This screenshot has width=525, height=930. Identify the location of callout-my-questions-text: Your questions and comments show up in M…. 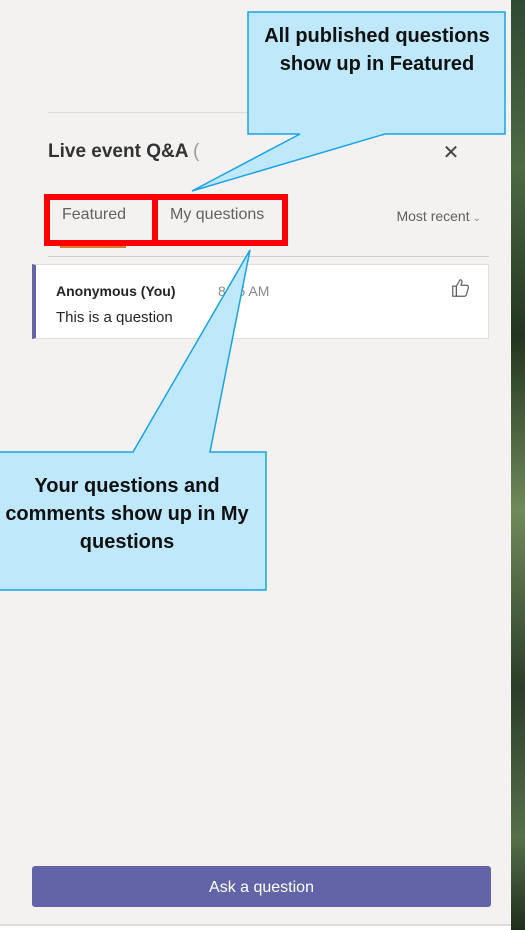
(127, 514).